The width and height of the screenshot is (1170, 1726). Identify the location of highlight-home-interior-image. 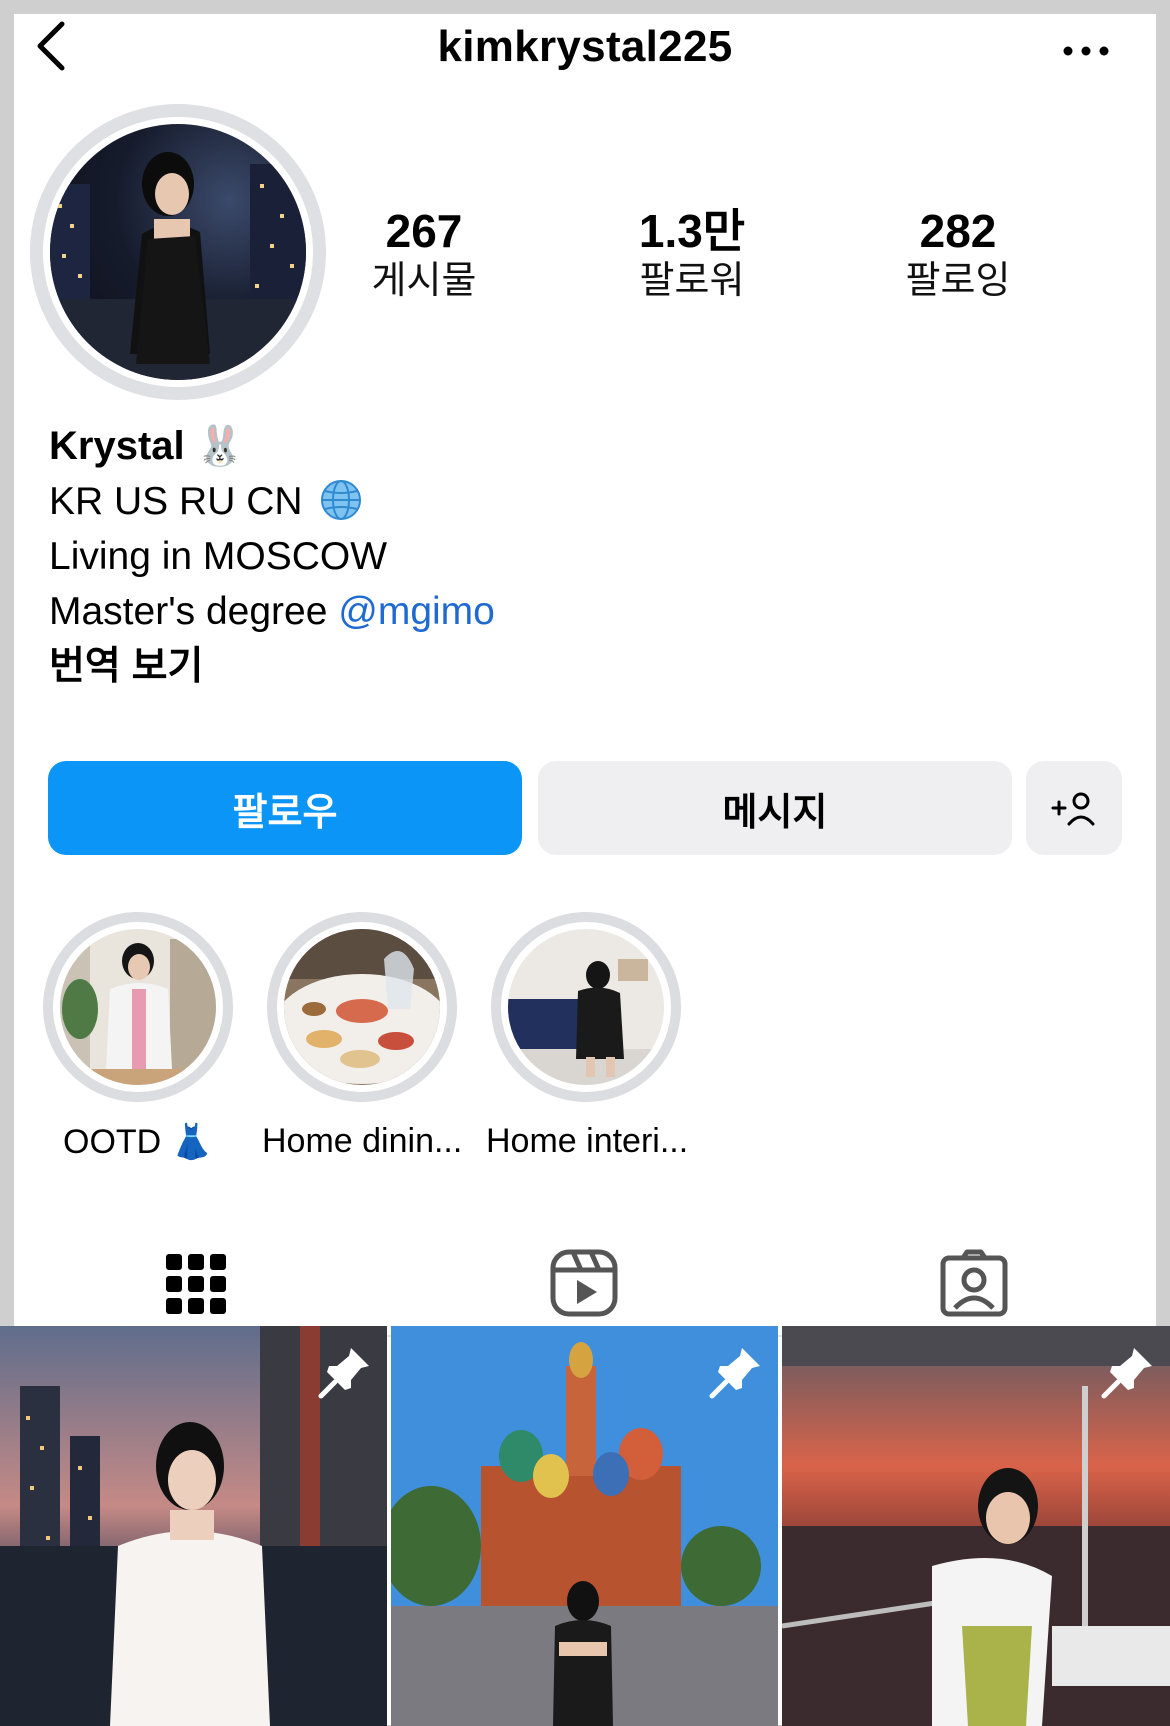
(586, 1007).